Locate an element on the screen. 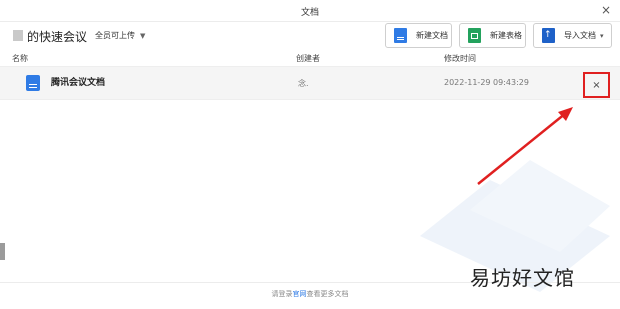 This screenshot has height=309, width=620. new-sheet-button: 新建表格 is located at coordinates (492, 35).